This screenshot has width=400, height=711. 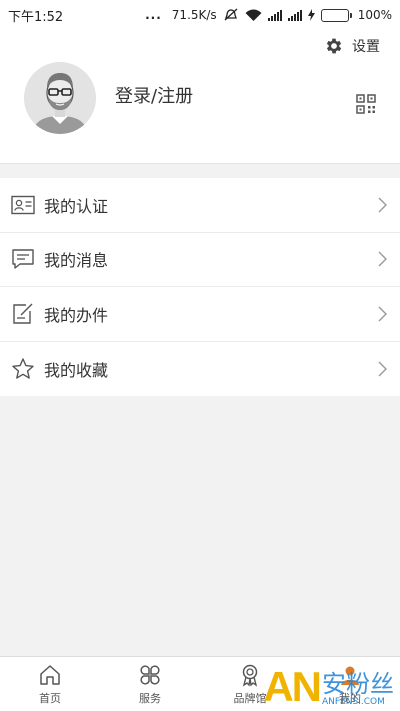 I want to click on menu-item-label: 我的办件, so click(x=76, y=315).